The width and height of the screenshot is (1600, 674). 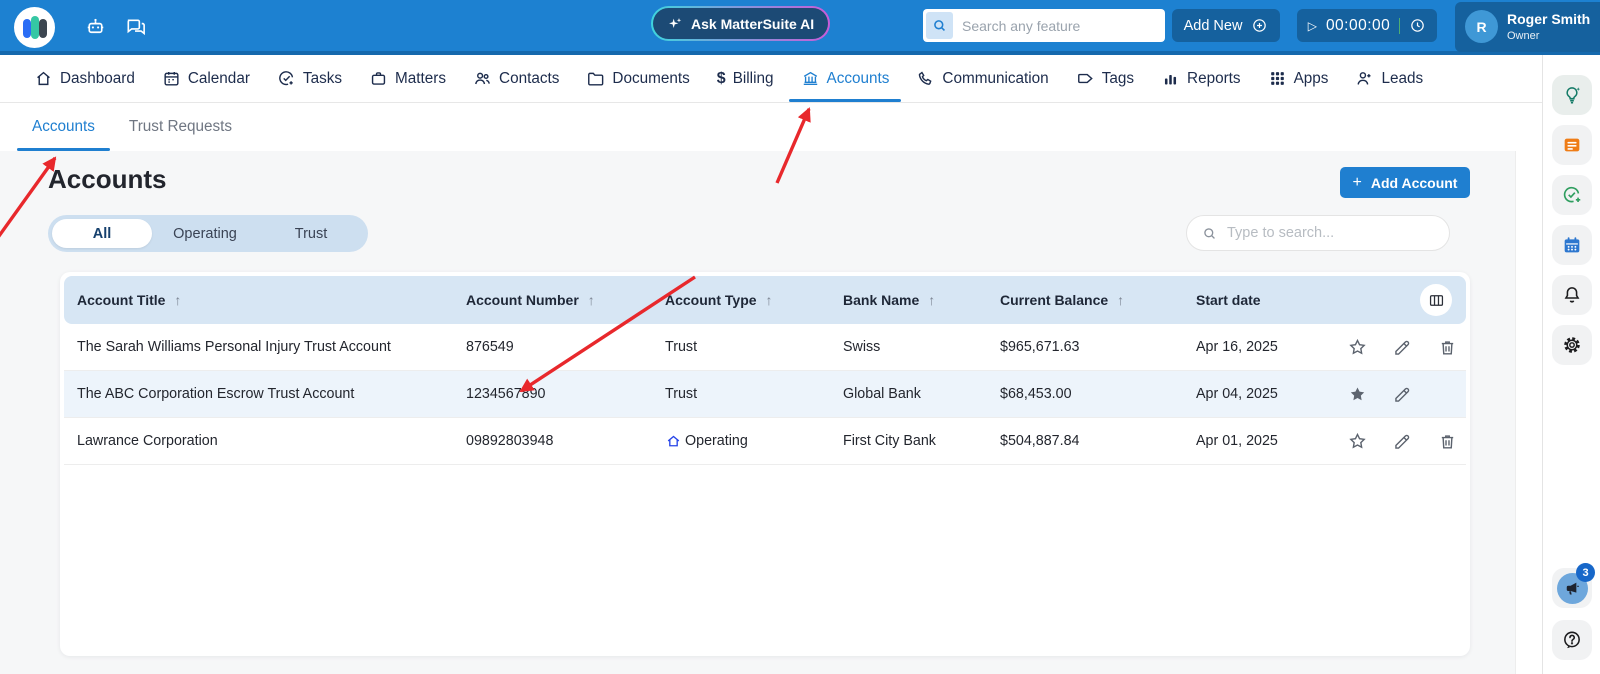 What do you see at coordinates (510, 441) in the screenshot?
I see `cell-account-number: 09892803948` at bounding box center [510, 441].